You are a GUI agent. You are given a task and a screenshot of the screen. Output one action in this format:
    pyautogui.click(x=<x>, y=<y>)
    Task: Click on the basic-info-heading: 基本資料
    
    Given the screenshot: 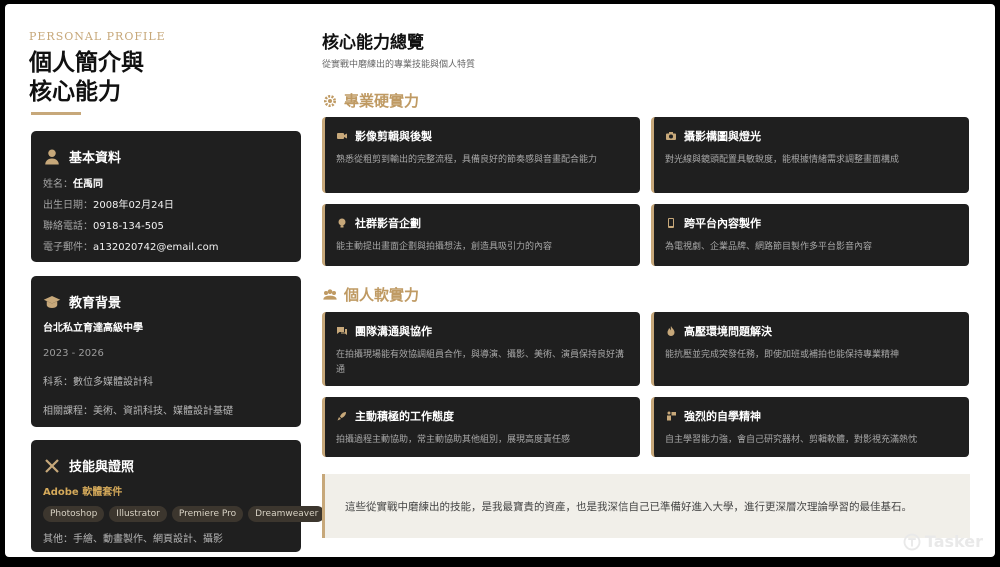 What is the action you would take?
    pyautogui.click(x=95, y=158)
    